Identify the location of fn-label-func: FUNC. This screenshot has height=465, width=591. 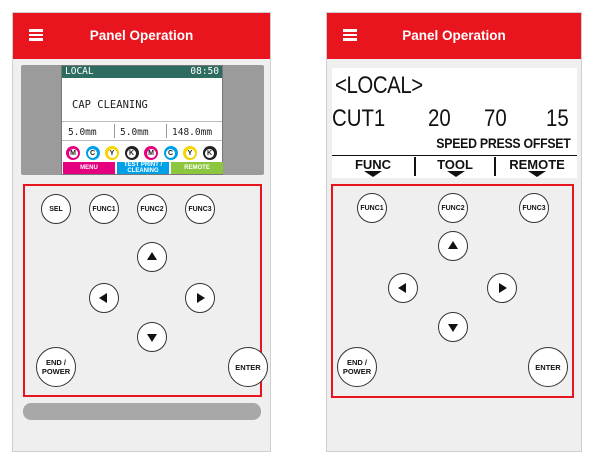
(373, 164).